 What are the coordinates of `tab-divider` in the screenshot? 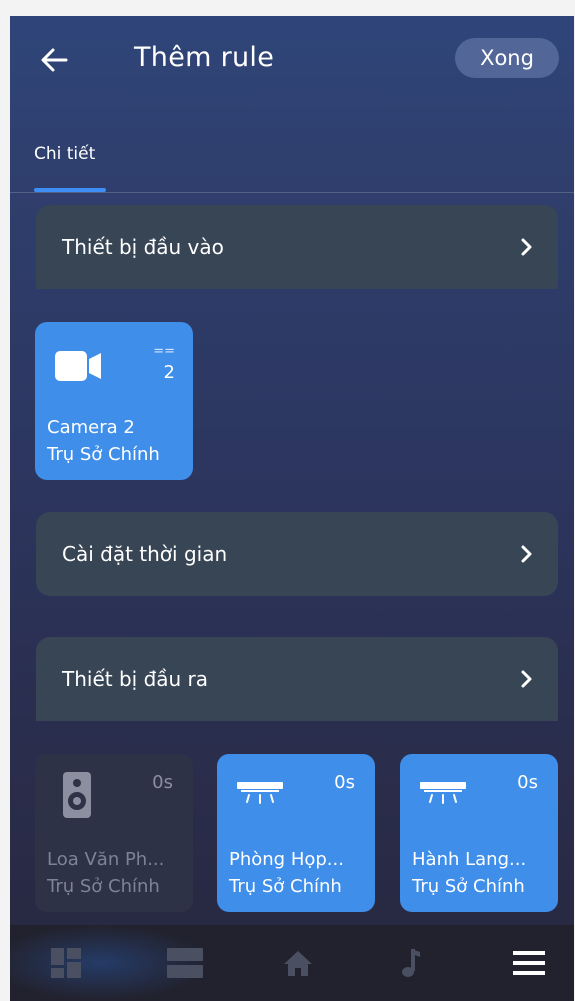 It's located at (292, 192).